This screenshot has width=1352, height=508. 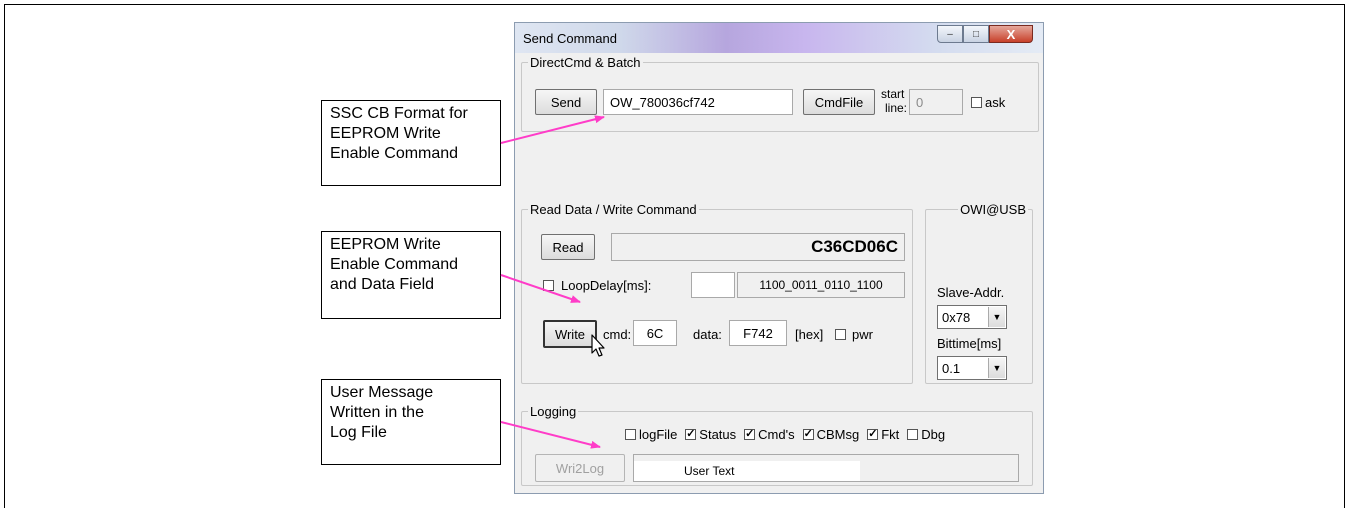 What do you see at coordinates (776, 434) in the screenshot?
I see `cmds-label: Cmd's` at bounding box center [776, 434].